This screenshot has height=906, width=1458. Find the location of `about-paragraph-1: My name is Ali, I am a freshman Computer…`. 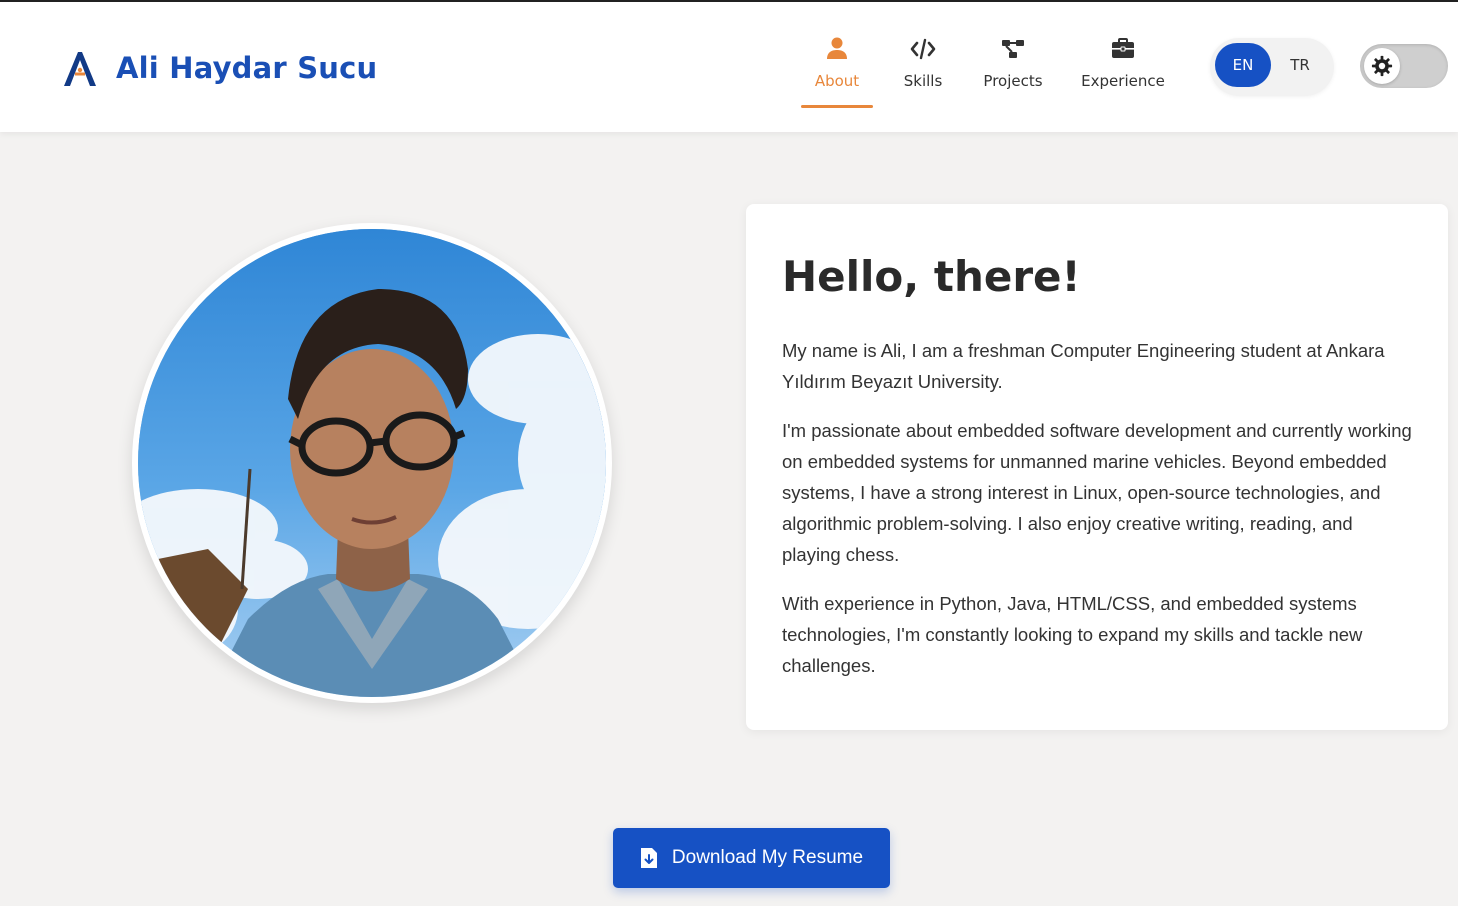

about-paragraph-1: My name is Ali, I am a freshman Computer… is located at coordinates (1083, 366).